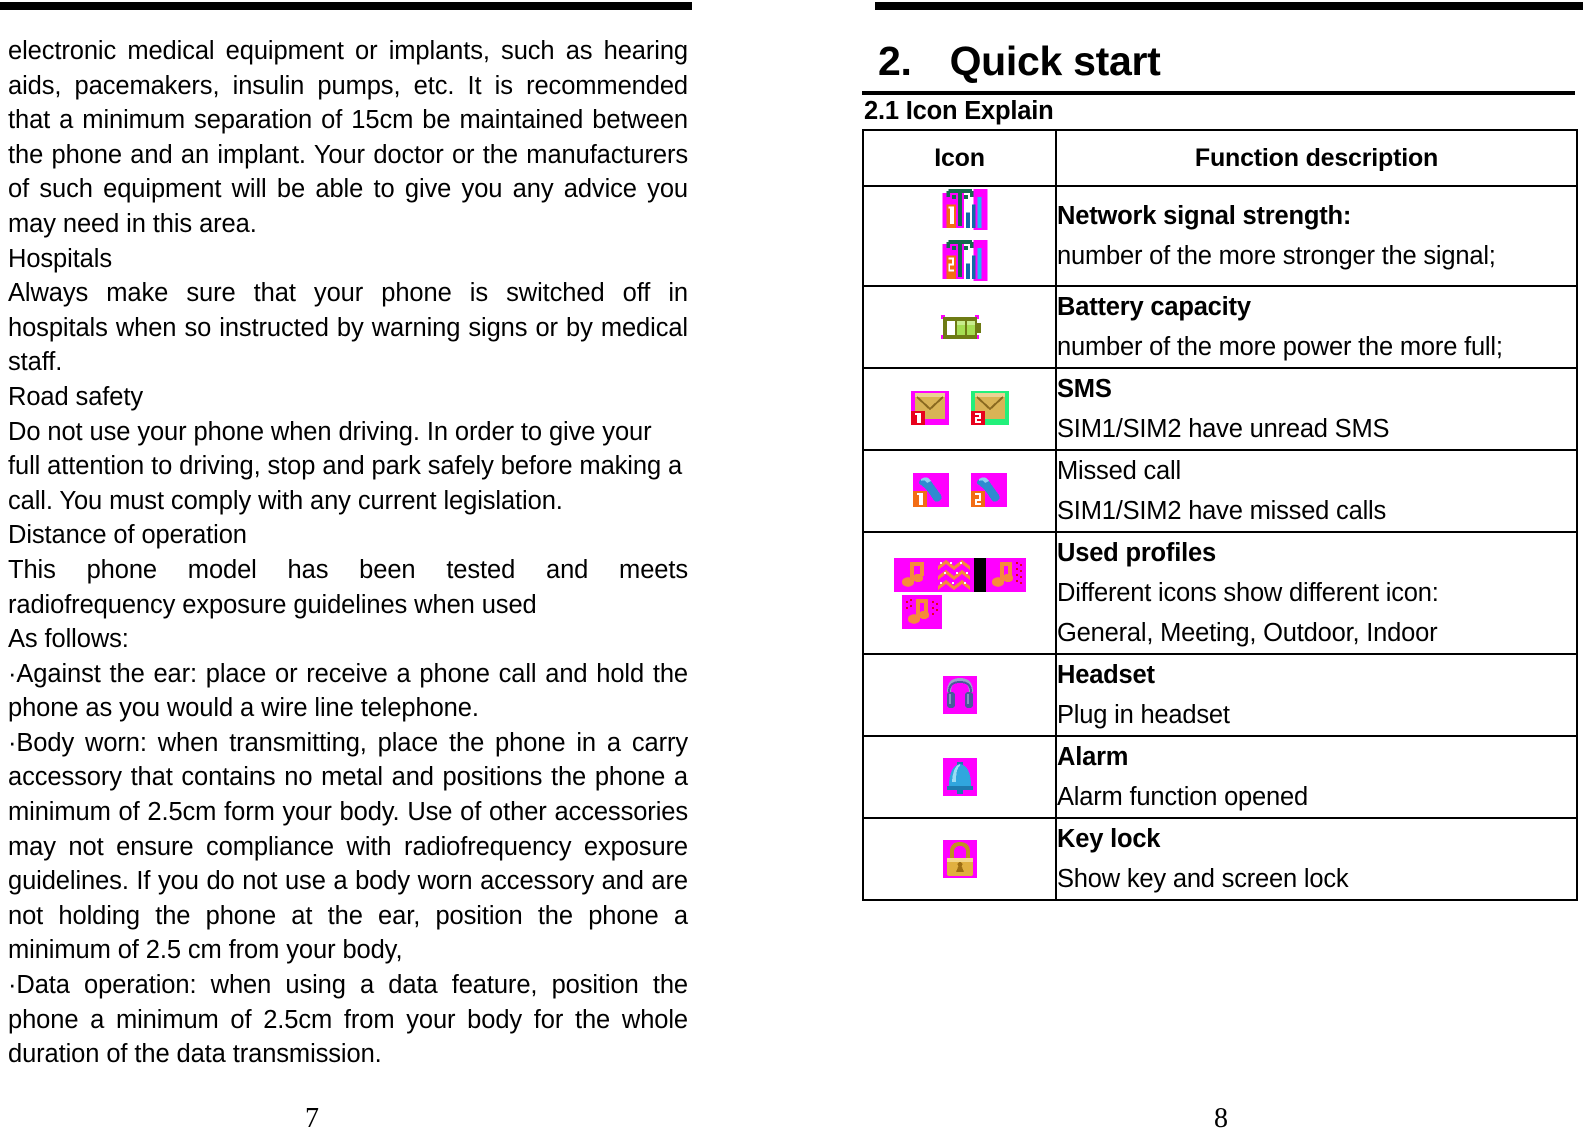 The width and height of the screenshot is (1583, 1143). Describe the element at coordinates (1276, 256) in the screenshot. I see `row-description: number of the more stronger the signal;` at that location.